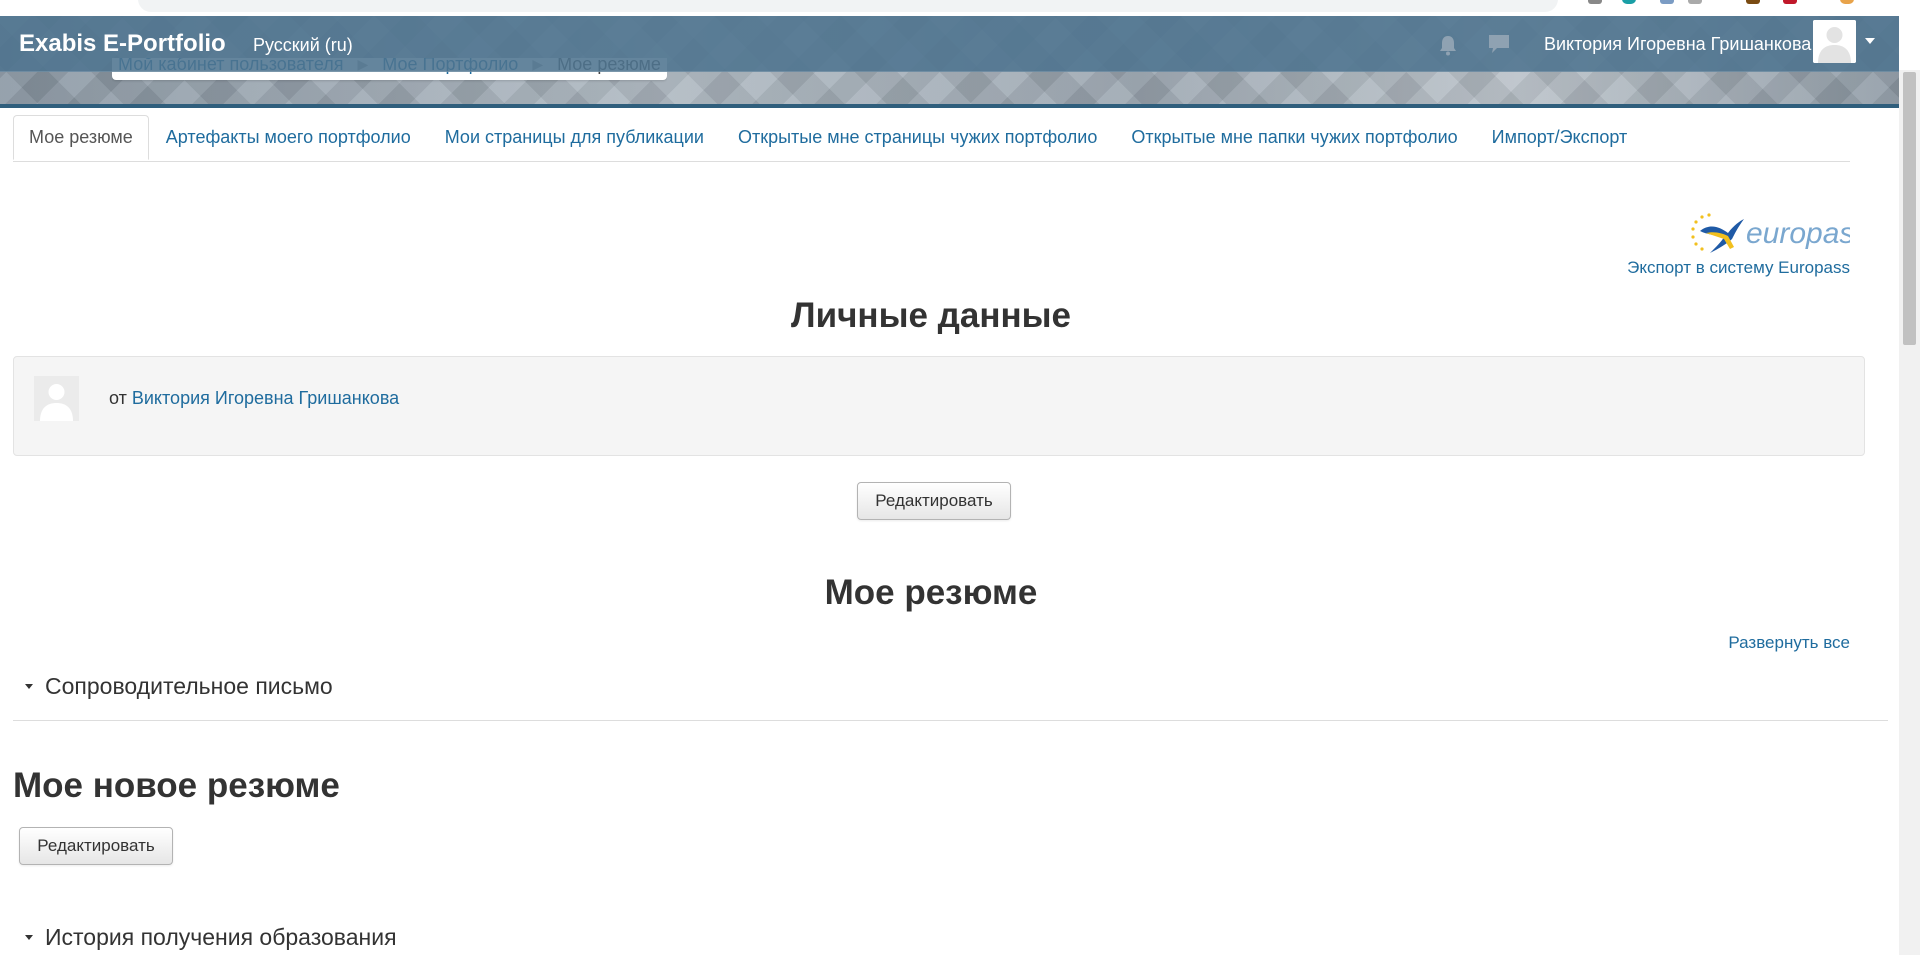  I want to click on author-prefix: от, so click(118, 398).